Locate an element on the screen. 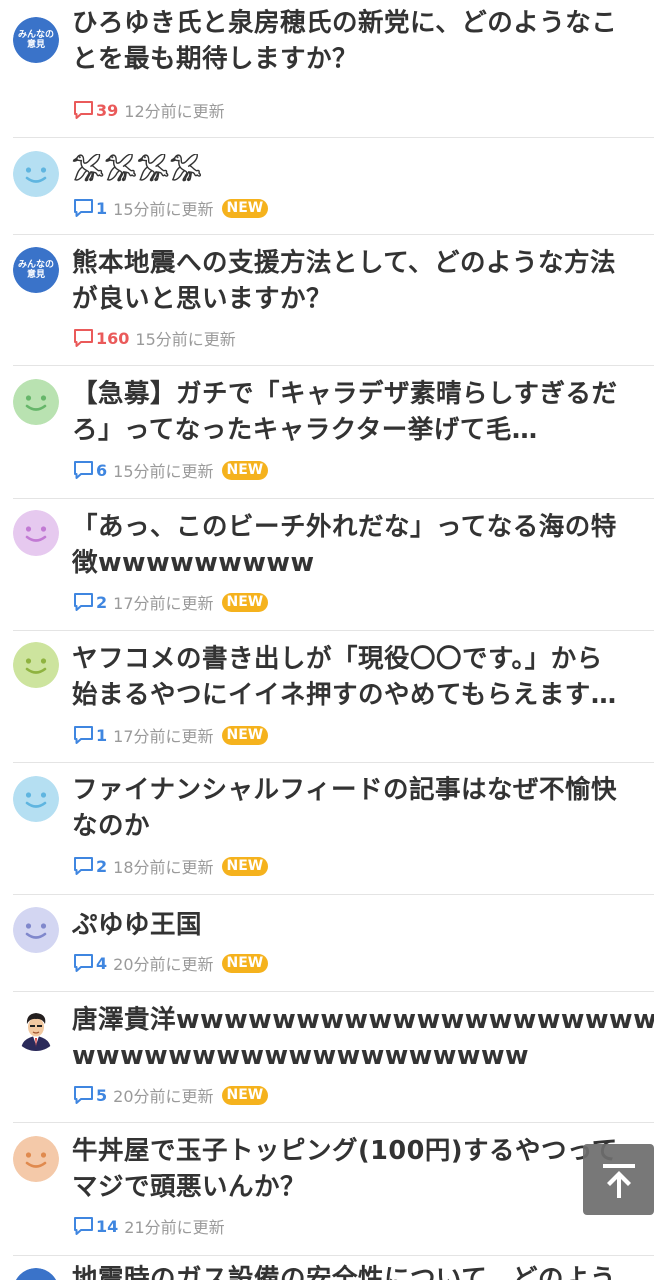 This screenshot has height=1280, width=667. topic-meta: 1 17分前に更新 NEW is located at coordinates (171, 735).